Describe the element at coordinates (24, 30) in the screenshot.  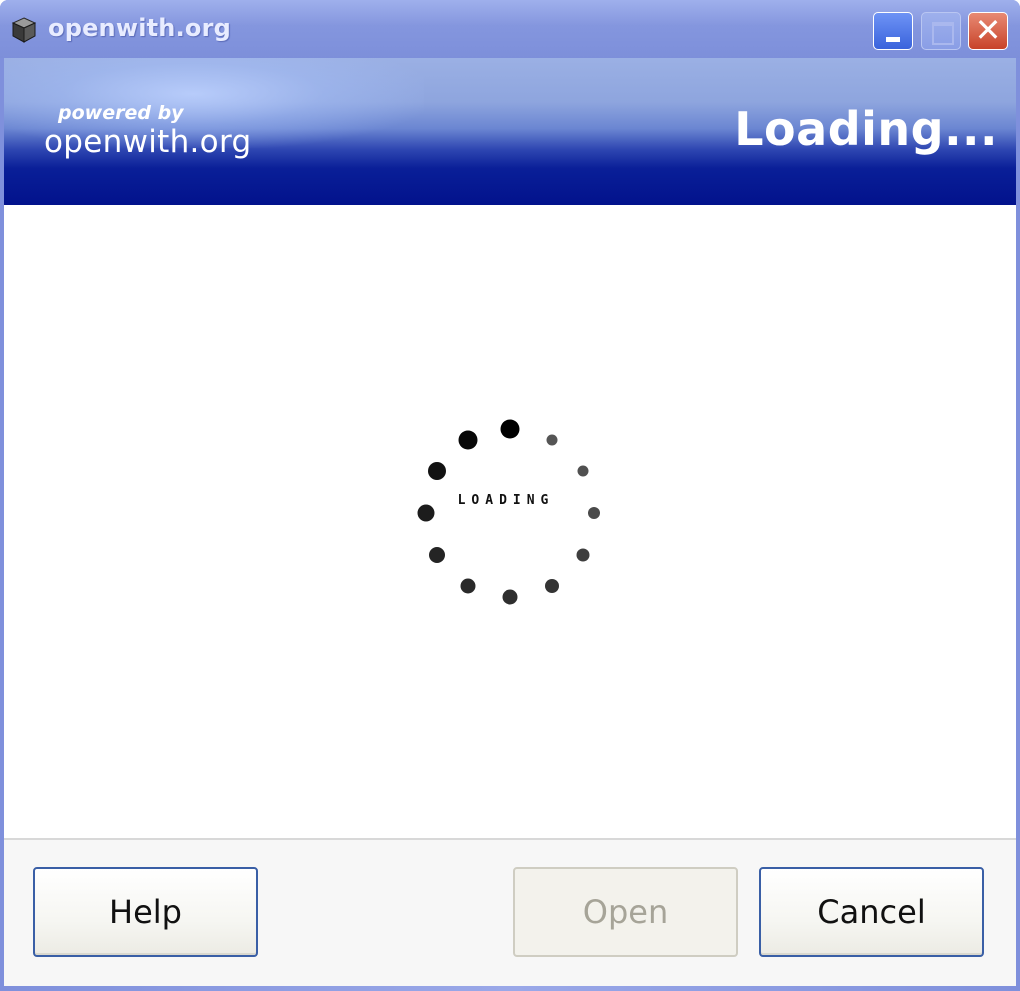
I see `package-icon` at that location.